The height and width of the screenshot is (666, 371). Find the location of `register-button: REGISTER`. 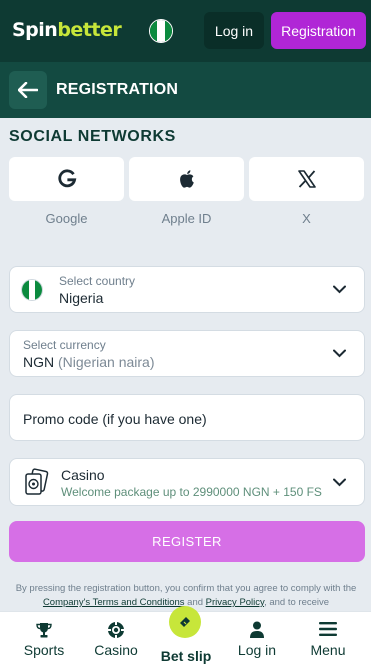

register-button: REGISTER is located at coordinates (187, 541).